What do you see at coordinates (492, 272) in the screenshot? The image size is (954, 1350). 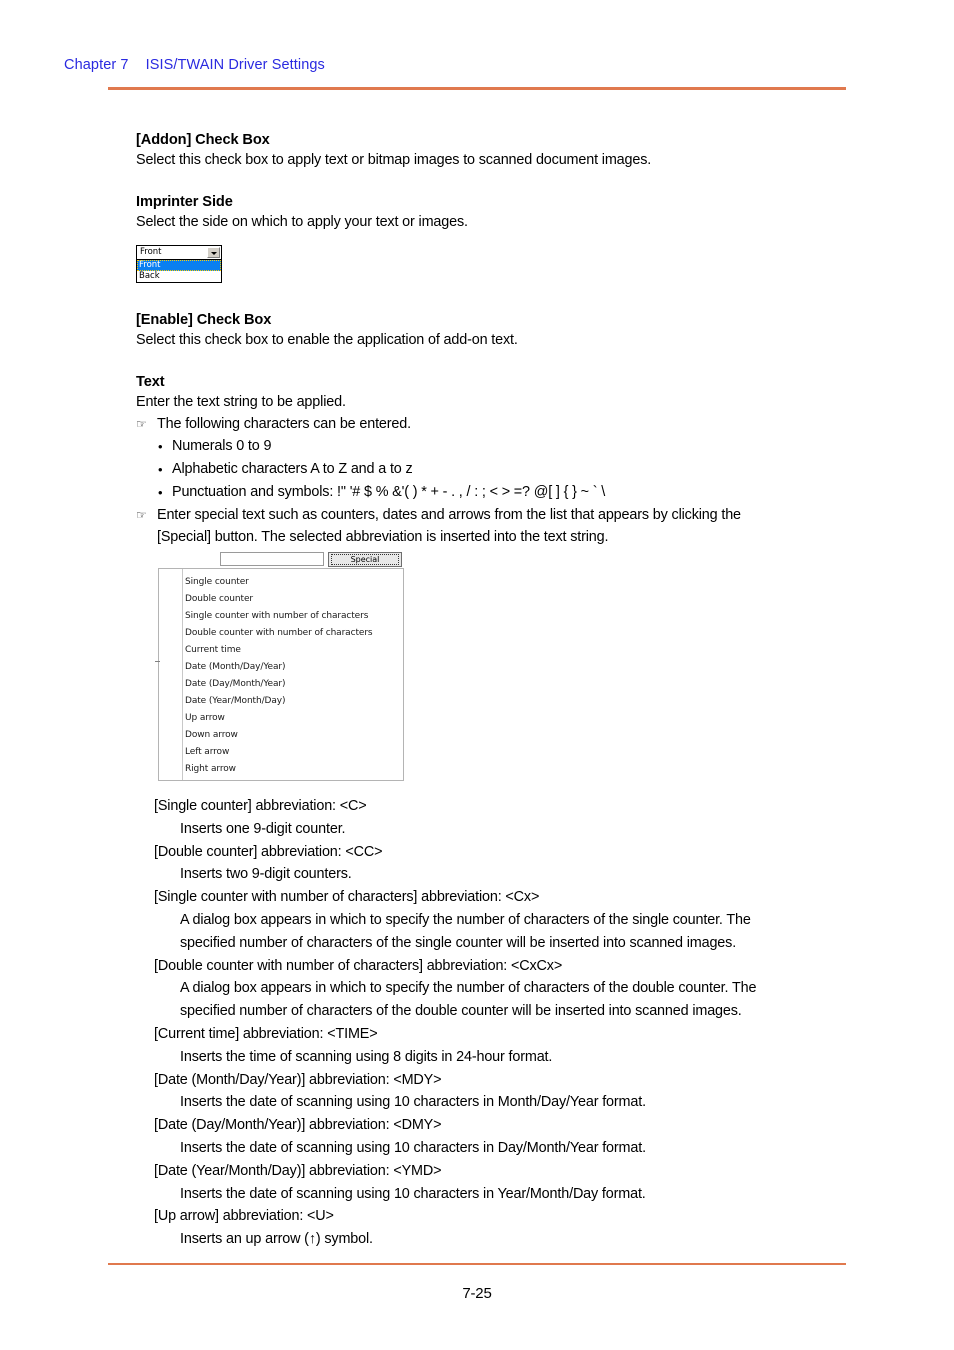 I see `spacer-widget-combo` at bounding box center [492, 272].